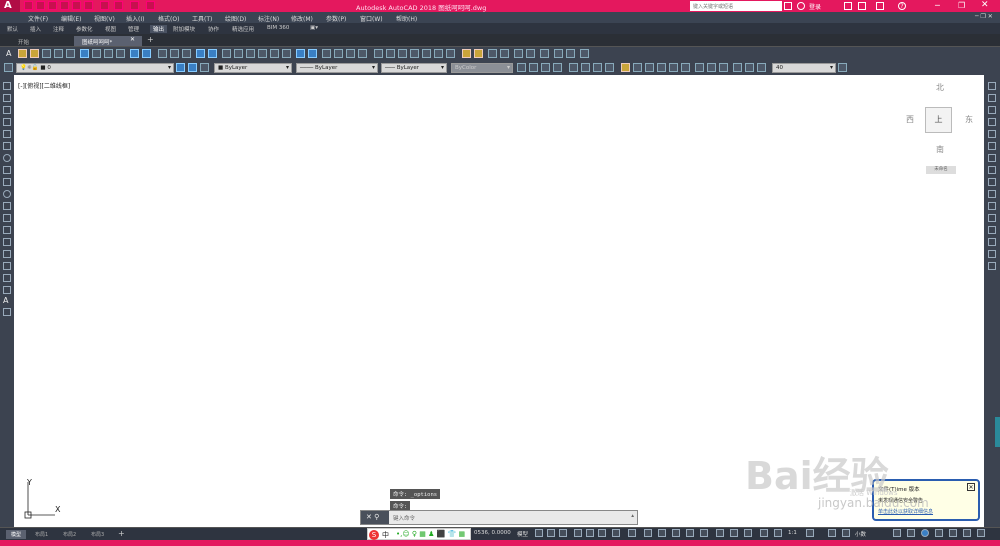 The width and height of the screenshot is (1000, 546). What do you see at coordinates (662, 533) in the screenshot?
I see `lineweight-toggle-icon` at bounding box center [662, 533].